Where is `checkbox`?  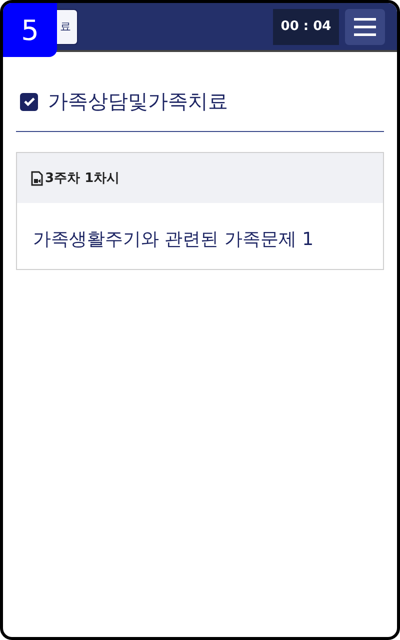
checkbox is located at coordinates (29, 101).